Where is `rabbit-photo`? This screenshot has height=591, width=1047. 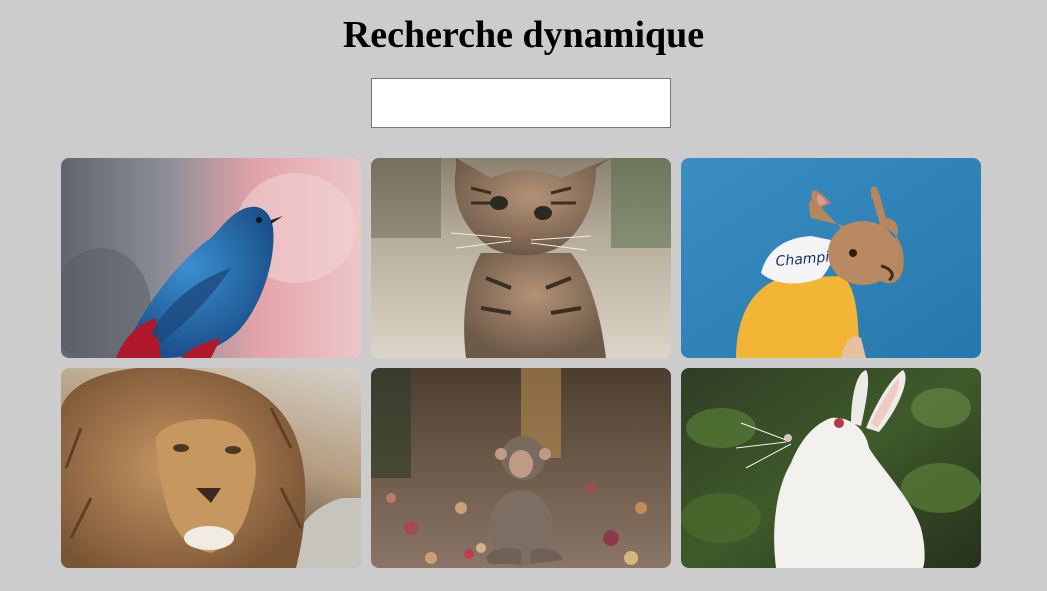
rabbit-photo is located at coordinates (831, 468).